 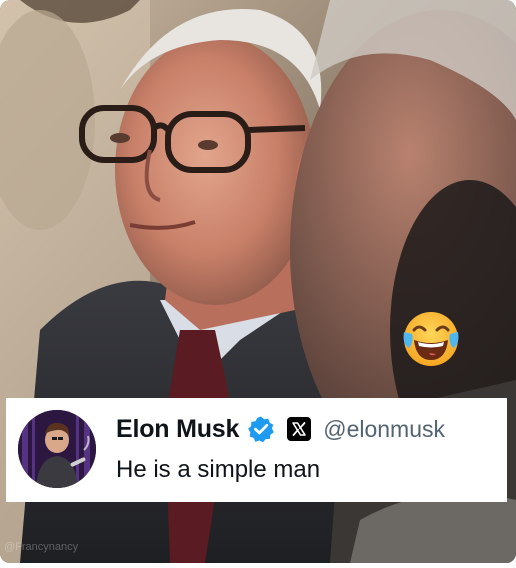 I want to click on face-with-tears-of-joy-icon, so click(x=431, y=339).